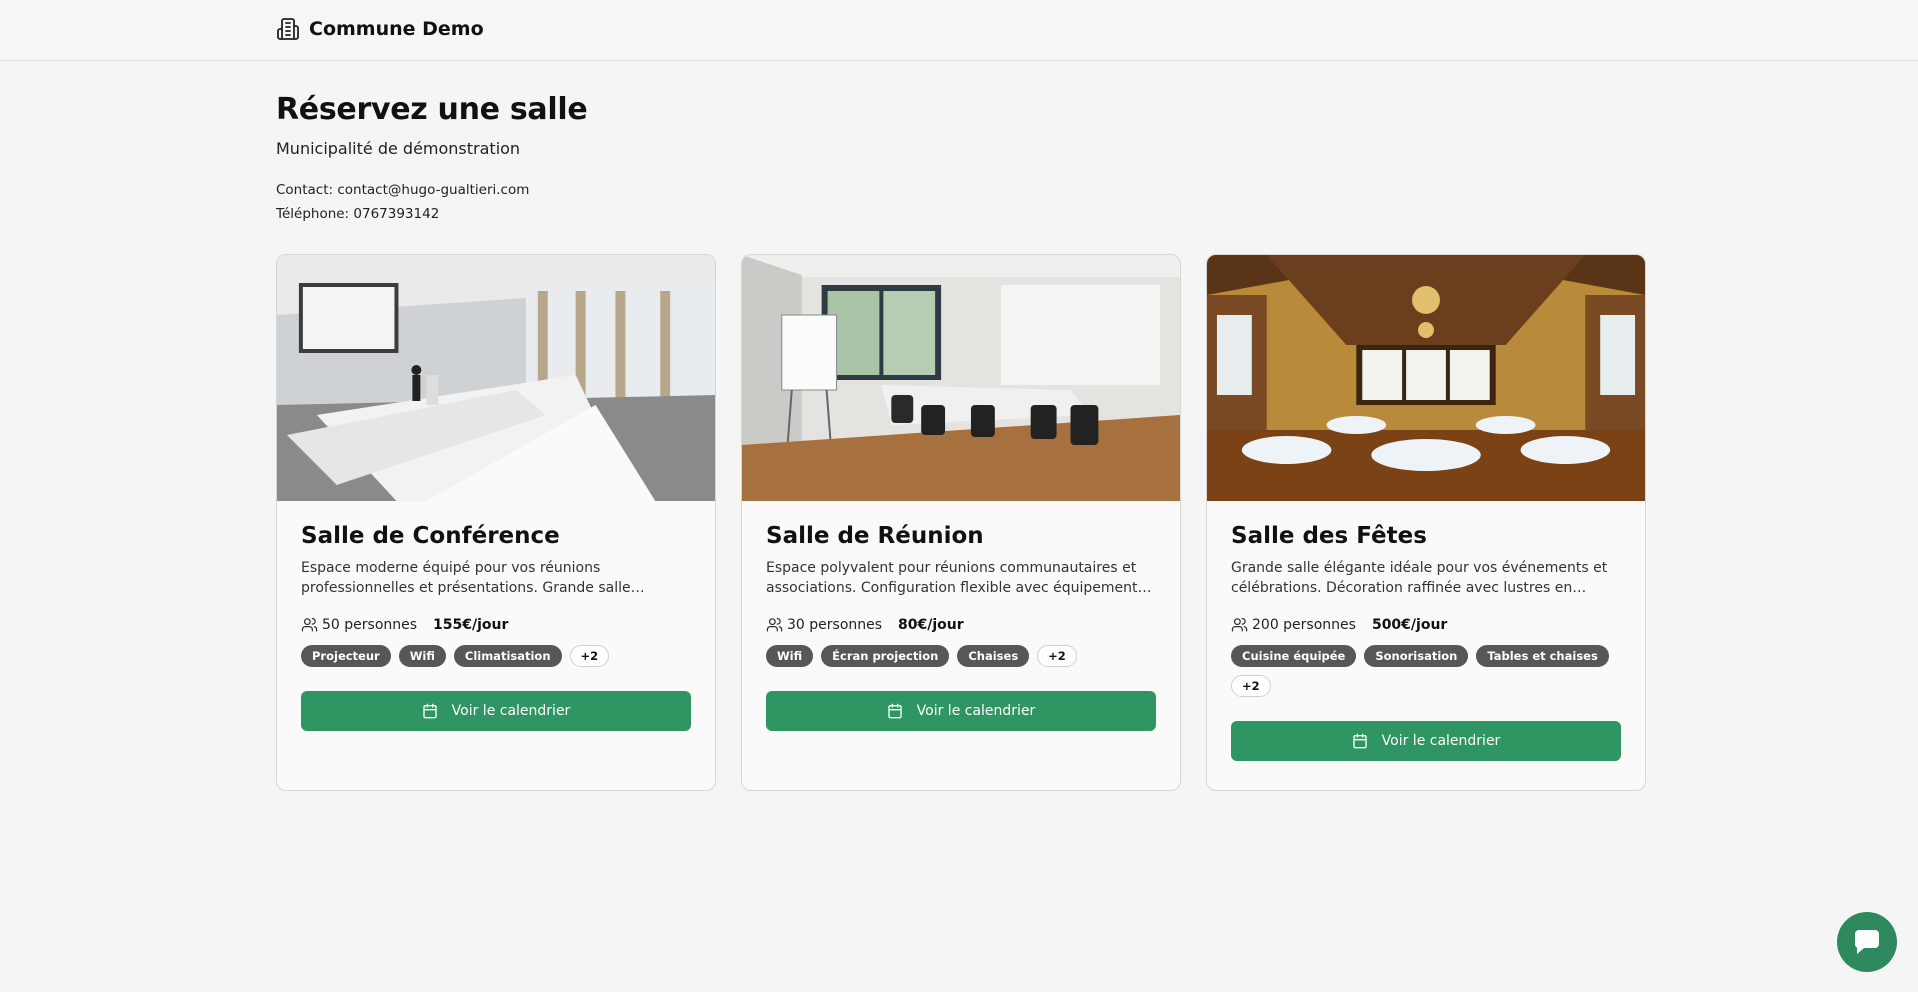  I want to click on room-meta: 30 personnes 80€/jour, so click(961, 624).